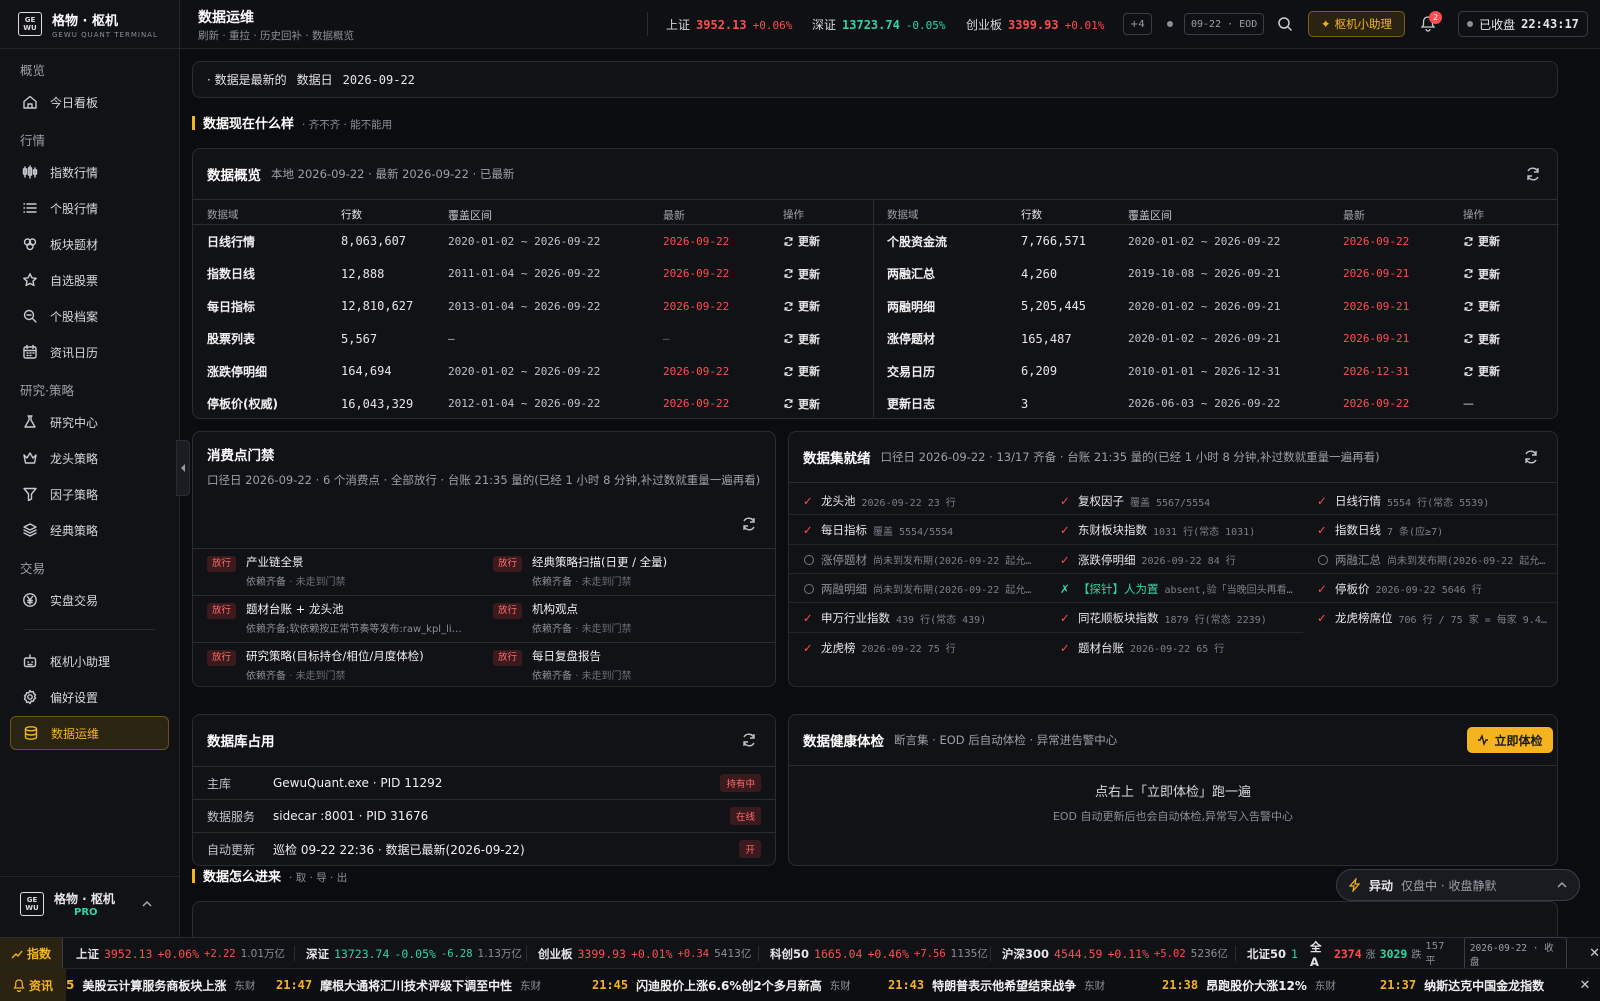 This screenshot has height=1001, width=1600. What do you see at coordinates (89, 422) in the screenshot?
I see `sidebar-item: 研究中心` at bounding box center [89, 422].